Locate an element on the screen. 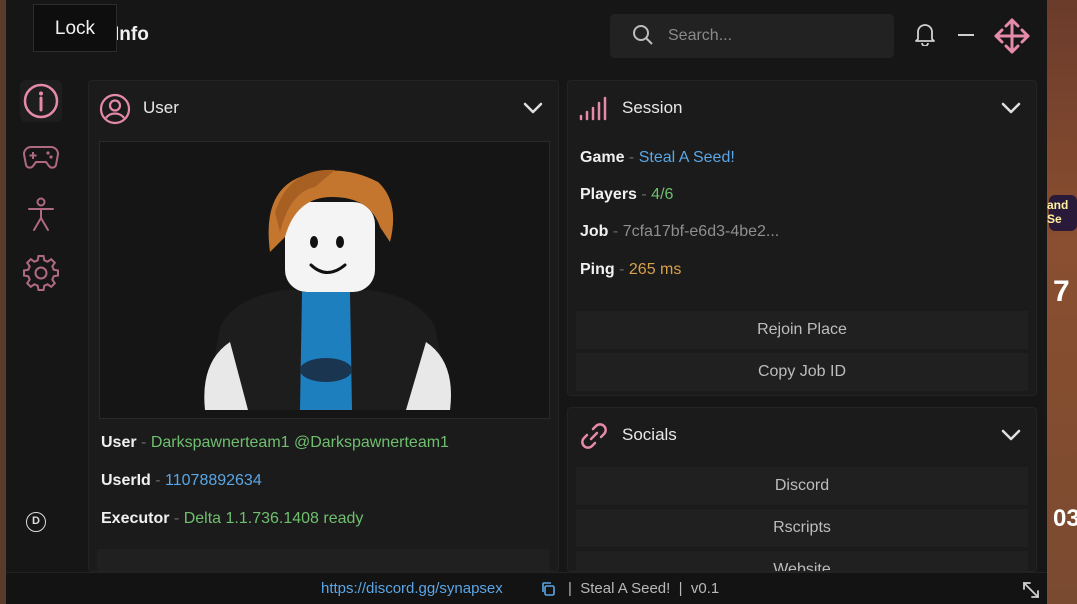  user-panel-title: User is located at coordinates (161, 107).